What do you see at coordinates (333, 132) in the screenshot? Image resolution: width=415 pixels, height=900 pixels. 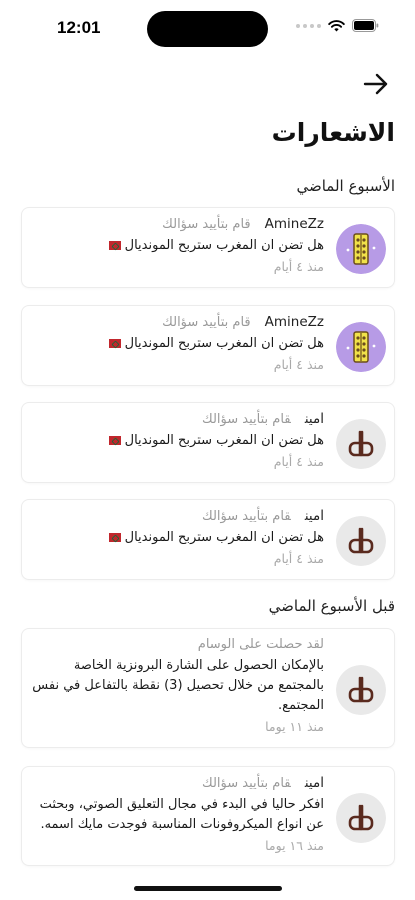 I see `page-title: الاشعارات` at bounding box center [333, 132].